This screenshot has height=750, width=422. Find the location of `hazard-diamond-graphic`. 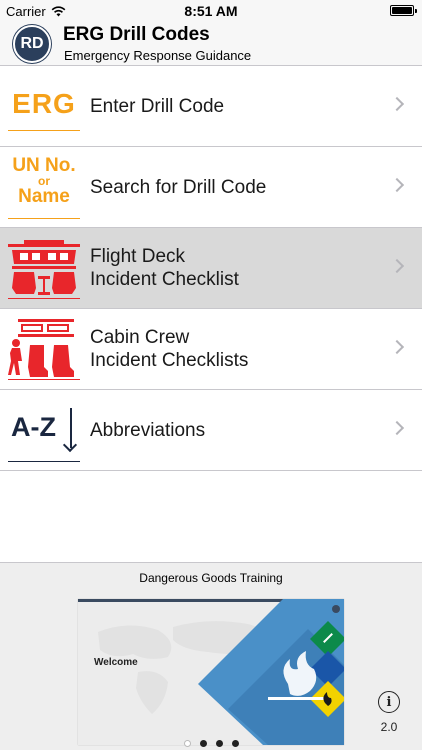

hazard-diamond-graphic is located at coordinates (271, 672).